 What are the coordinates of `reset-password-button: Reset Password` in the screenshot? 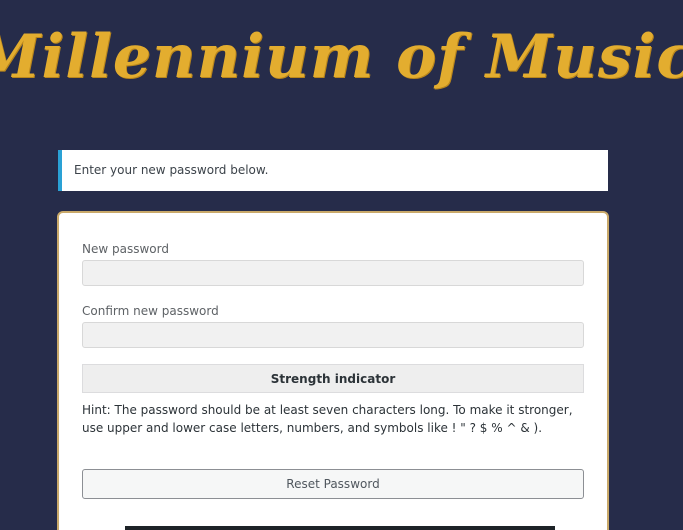 It's located at (333, 484).